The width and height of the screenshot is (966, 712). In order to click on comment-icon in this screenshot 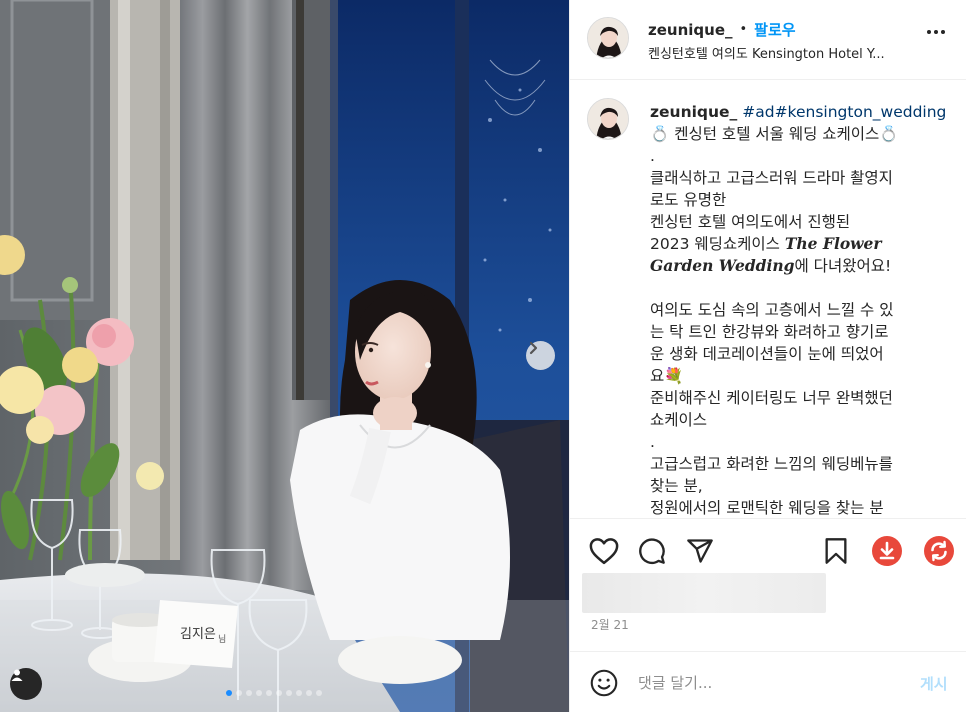, I will do `click(652, 551)`.